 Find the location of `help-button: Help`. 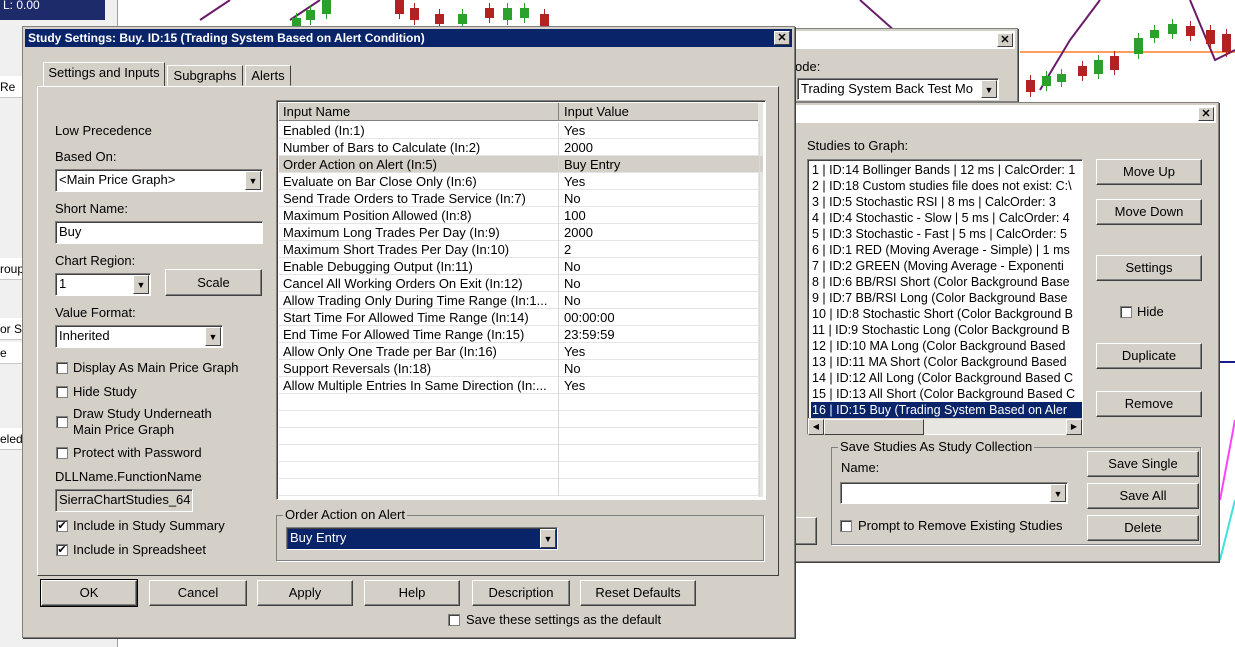

help-button: Help is located at coordinates (412, 593).